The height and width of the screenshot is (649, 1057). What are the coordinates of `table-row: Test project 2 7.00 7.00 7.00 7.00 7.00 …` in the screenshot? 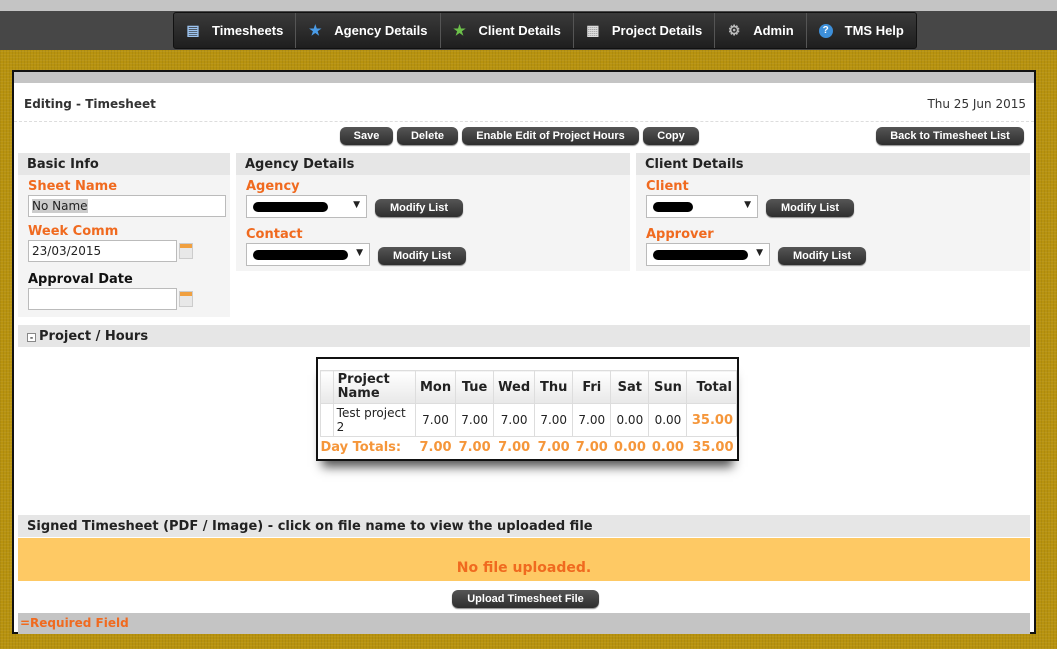 It's located at (528, 420).